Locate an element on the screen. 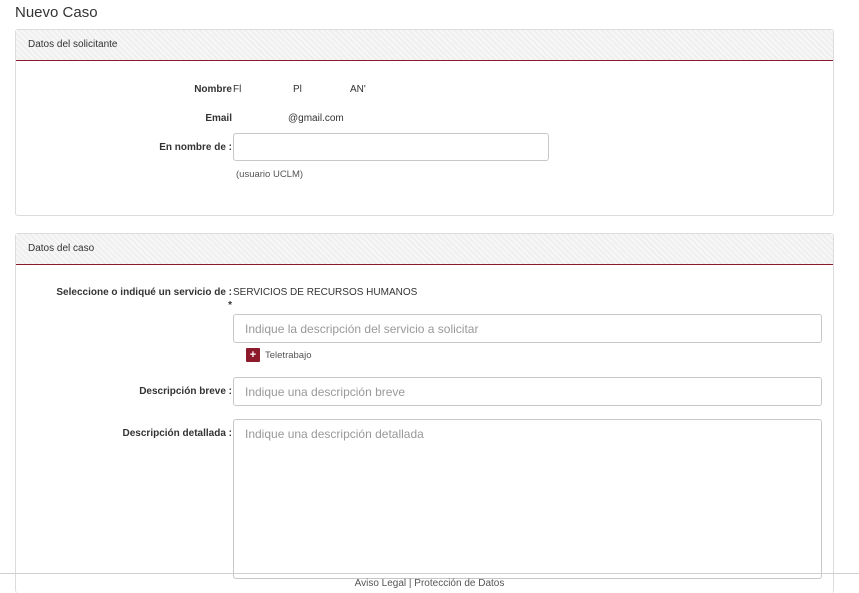 Image resolution: width=859 pixels, height=593 pixels. service-value: SERVICIOS DE RECURSOS HUMANOS is located at coordinates (325, 292).